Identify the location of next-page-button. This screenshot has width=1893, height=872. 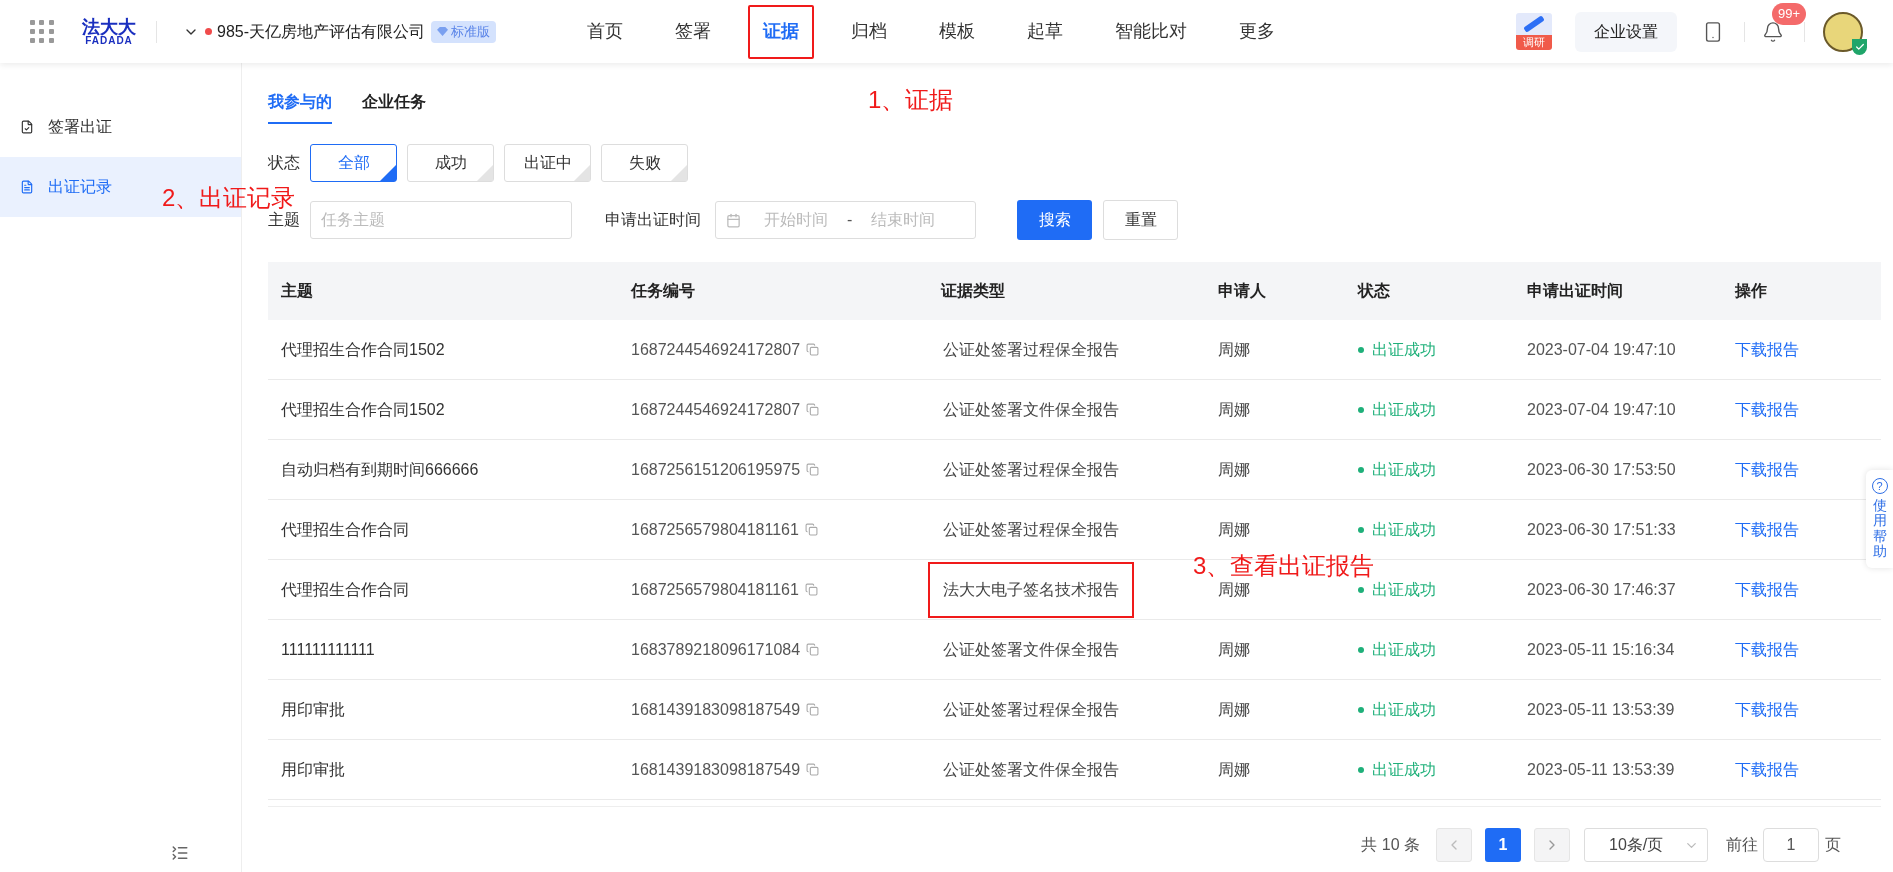
(1552, 845).